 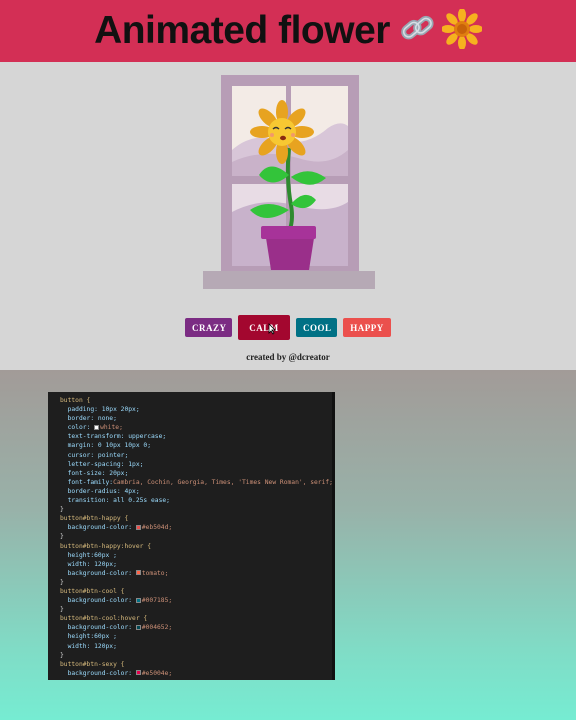 What do you see at coordinates (272, 329) in the screenshot?
I see `mouse-cursor-icon` at bounding box center [272, 329].